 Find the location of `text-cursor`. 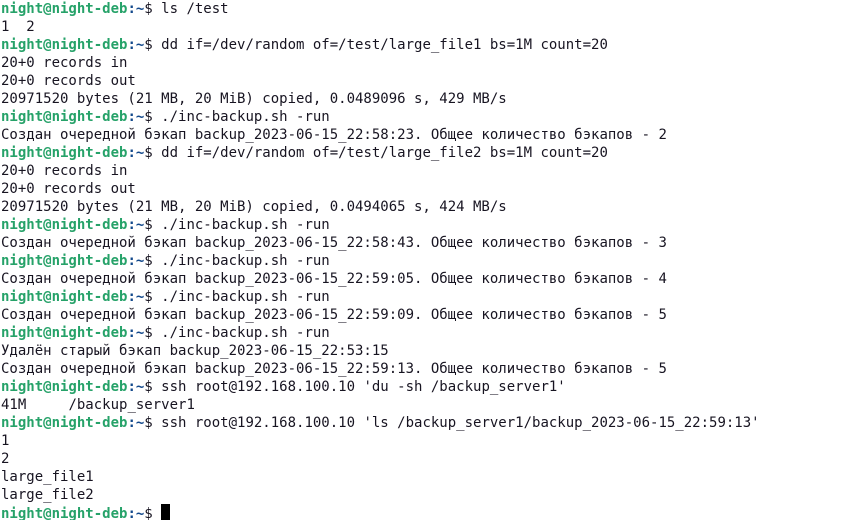

text-cursor is located at coordinates (166, 512).